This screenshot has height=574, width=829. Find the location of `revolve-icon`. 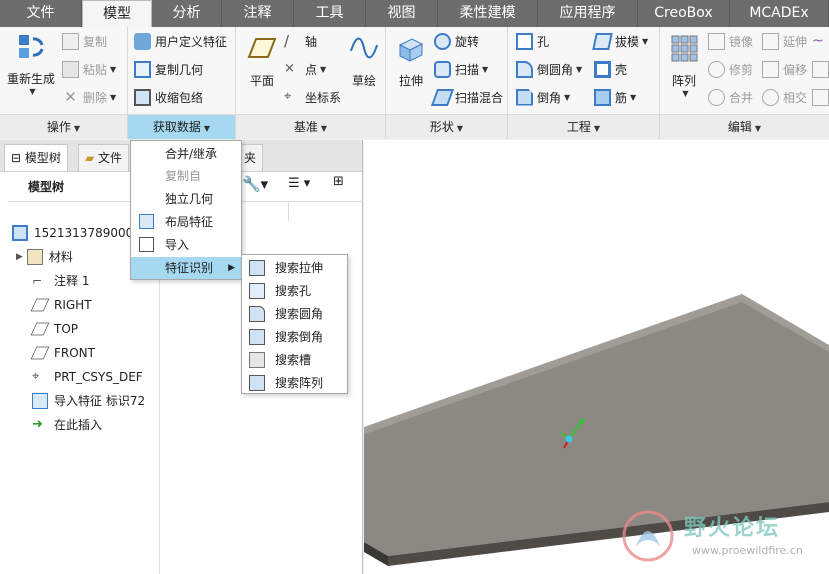

revolve-icon is located at coordinates (442, 41).